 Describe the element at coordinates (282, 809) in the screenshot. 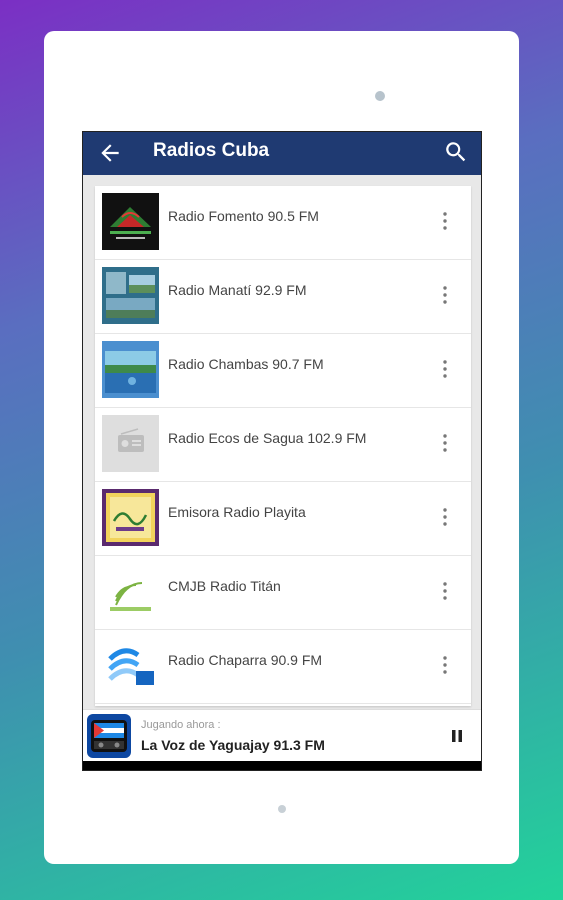

I see `home-dot` at that location.